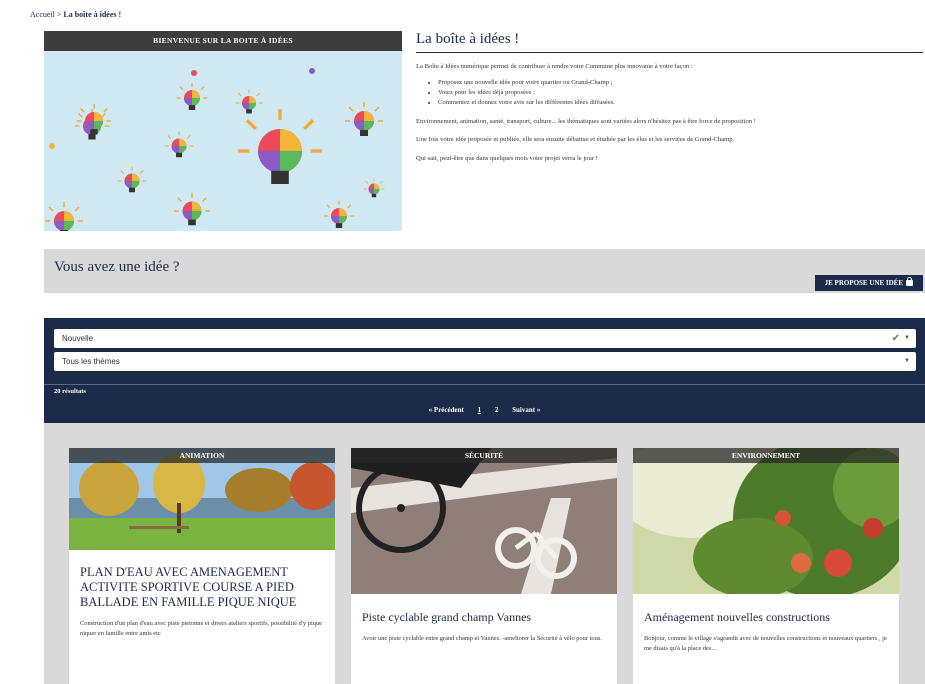  I want to click on idea-question: Vous avez une idée ?, so click(117, 267).